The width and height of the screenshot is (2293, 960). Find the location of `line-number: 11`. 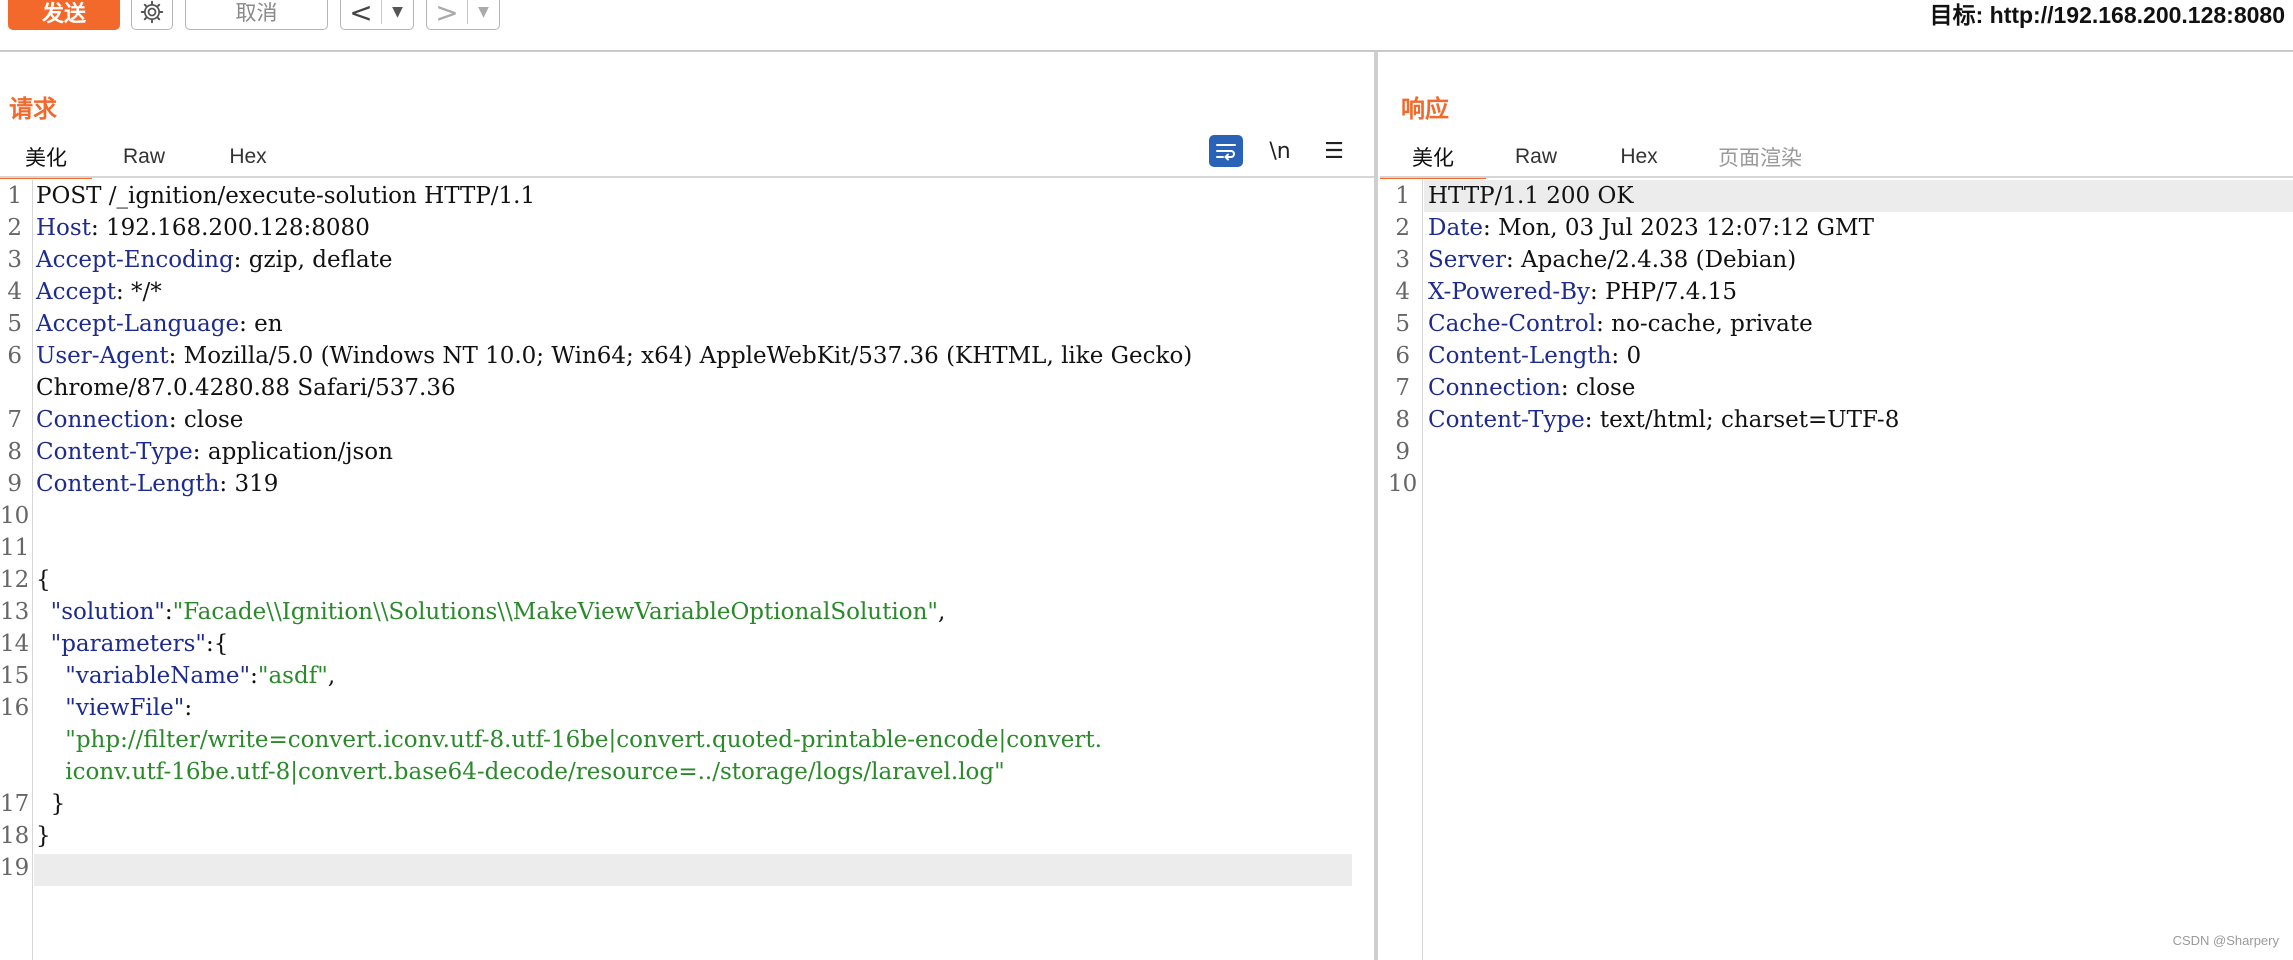

line-number: 11 is located at coordinates (15, 548).